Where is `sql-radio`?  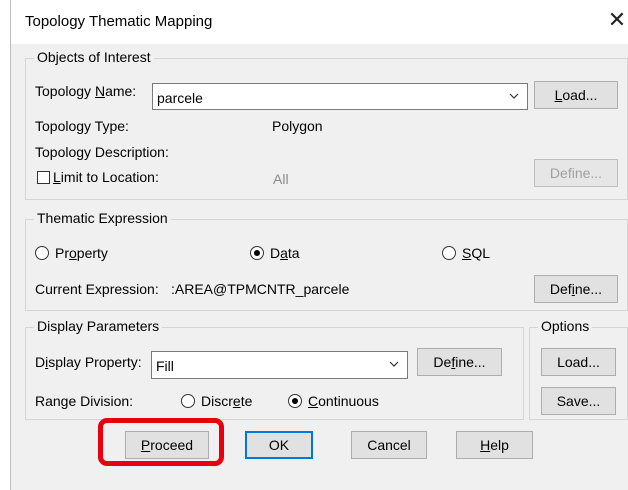
sql-radio is located at coordinates (449, 253).